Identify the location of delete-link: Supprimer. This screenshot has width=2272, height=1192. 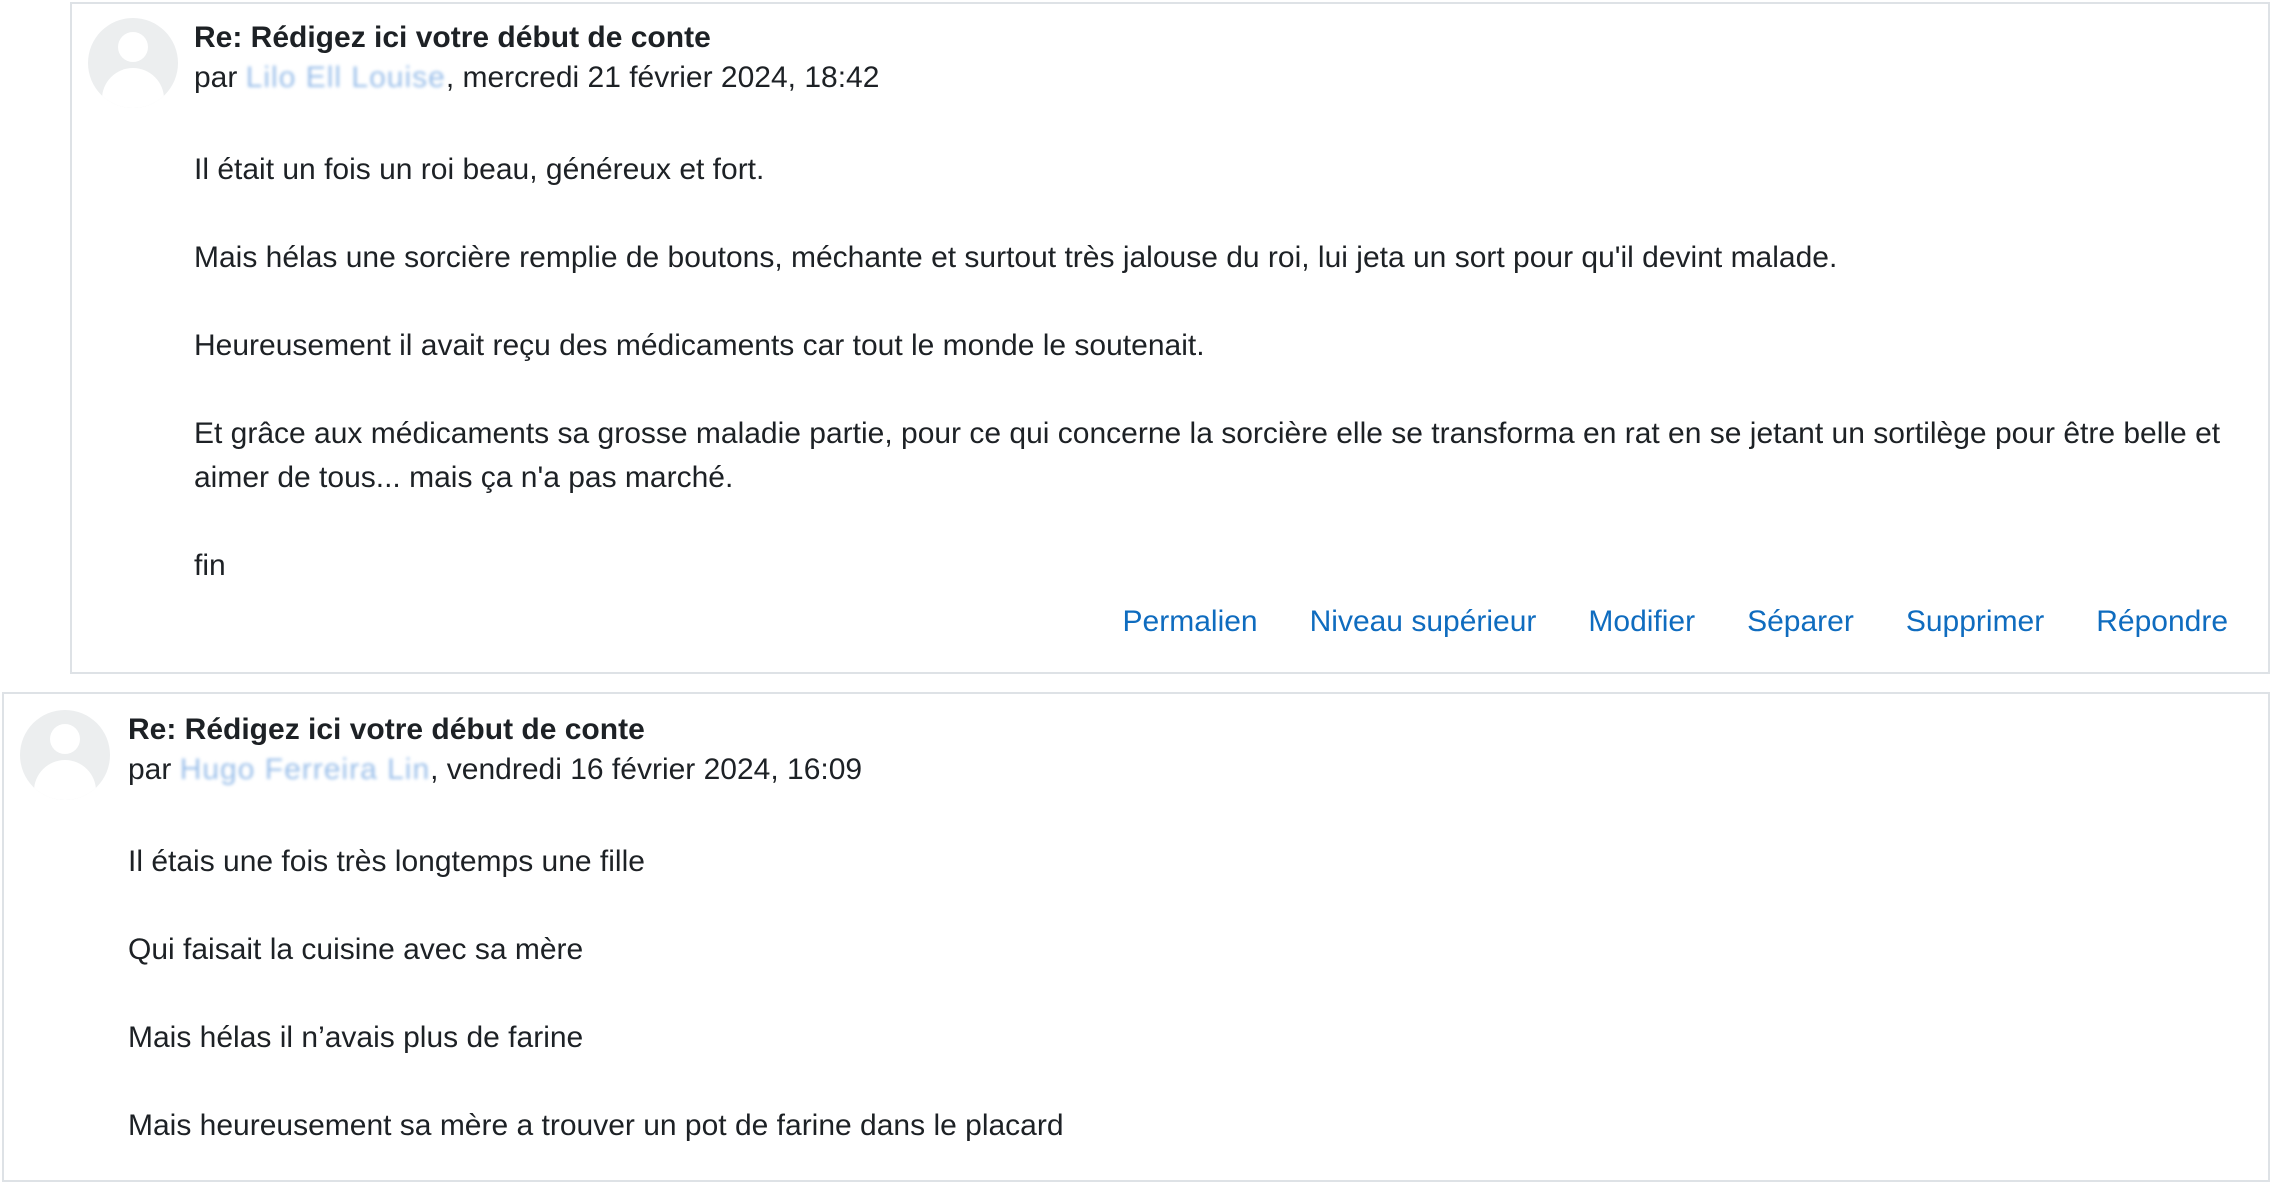
(1975, 622).